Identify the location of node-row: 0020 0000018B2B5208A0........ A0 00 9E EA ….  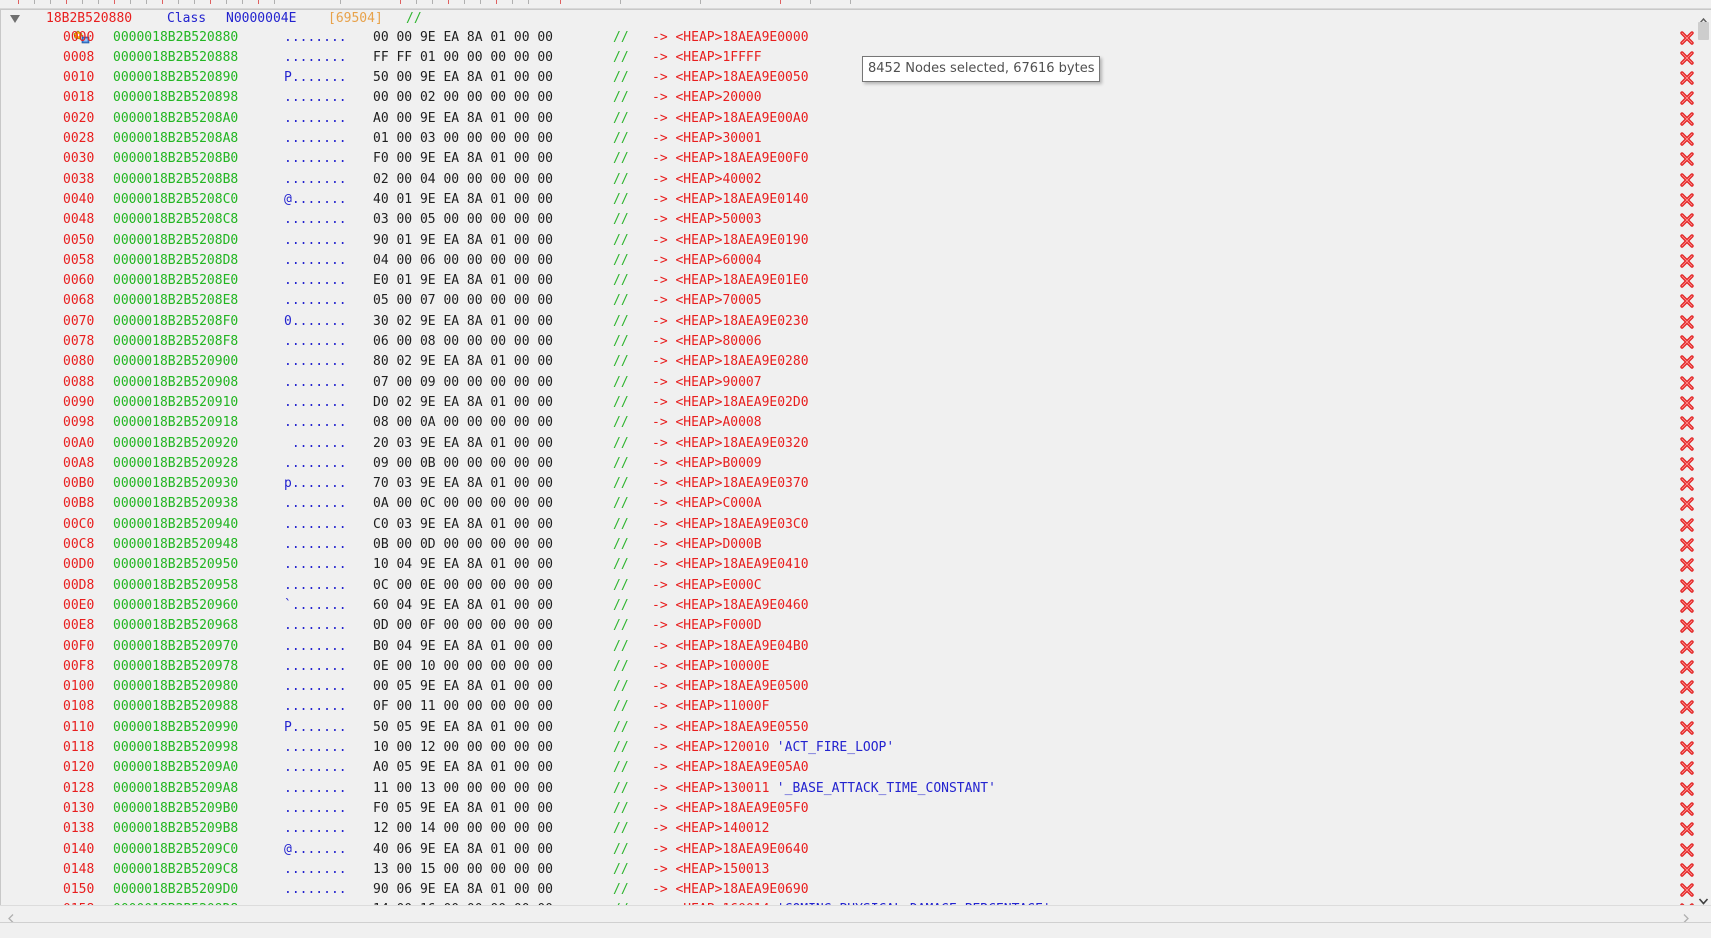
(851, 119).